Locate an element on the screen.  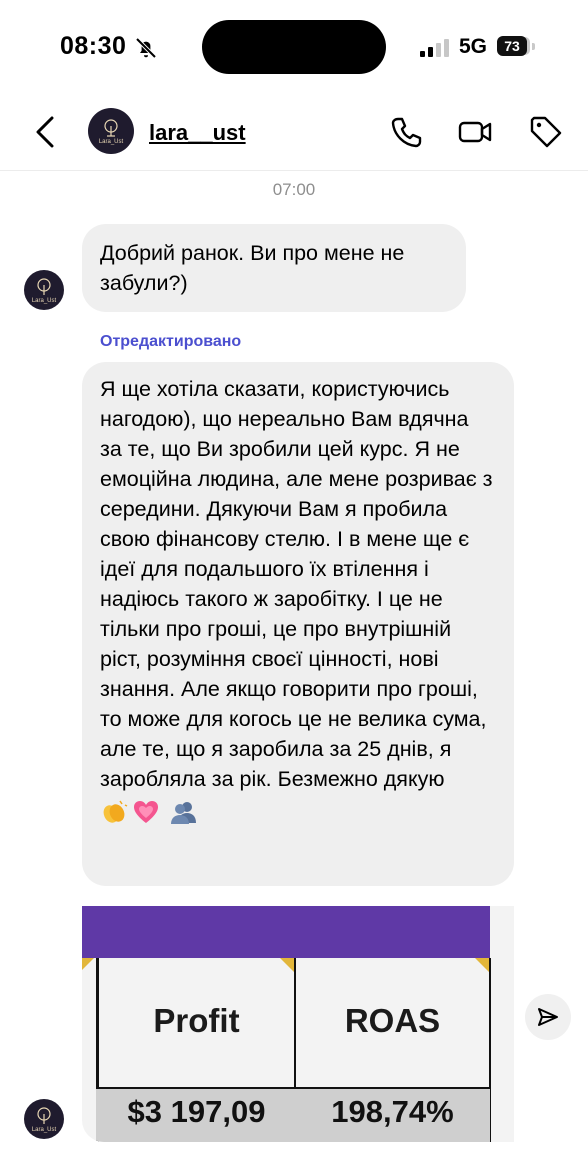
clapping-hands-icon is located at coordinates (115, 812).